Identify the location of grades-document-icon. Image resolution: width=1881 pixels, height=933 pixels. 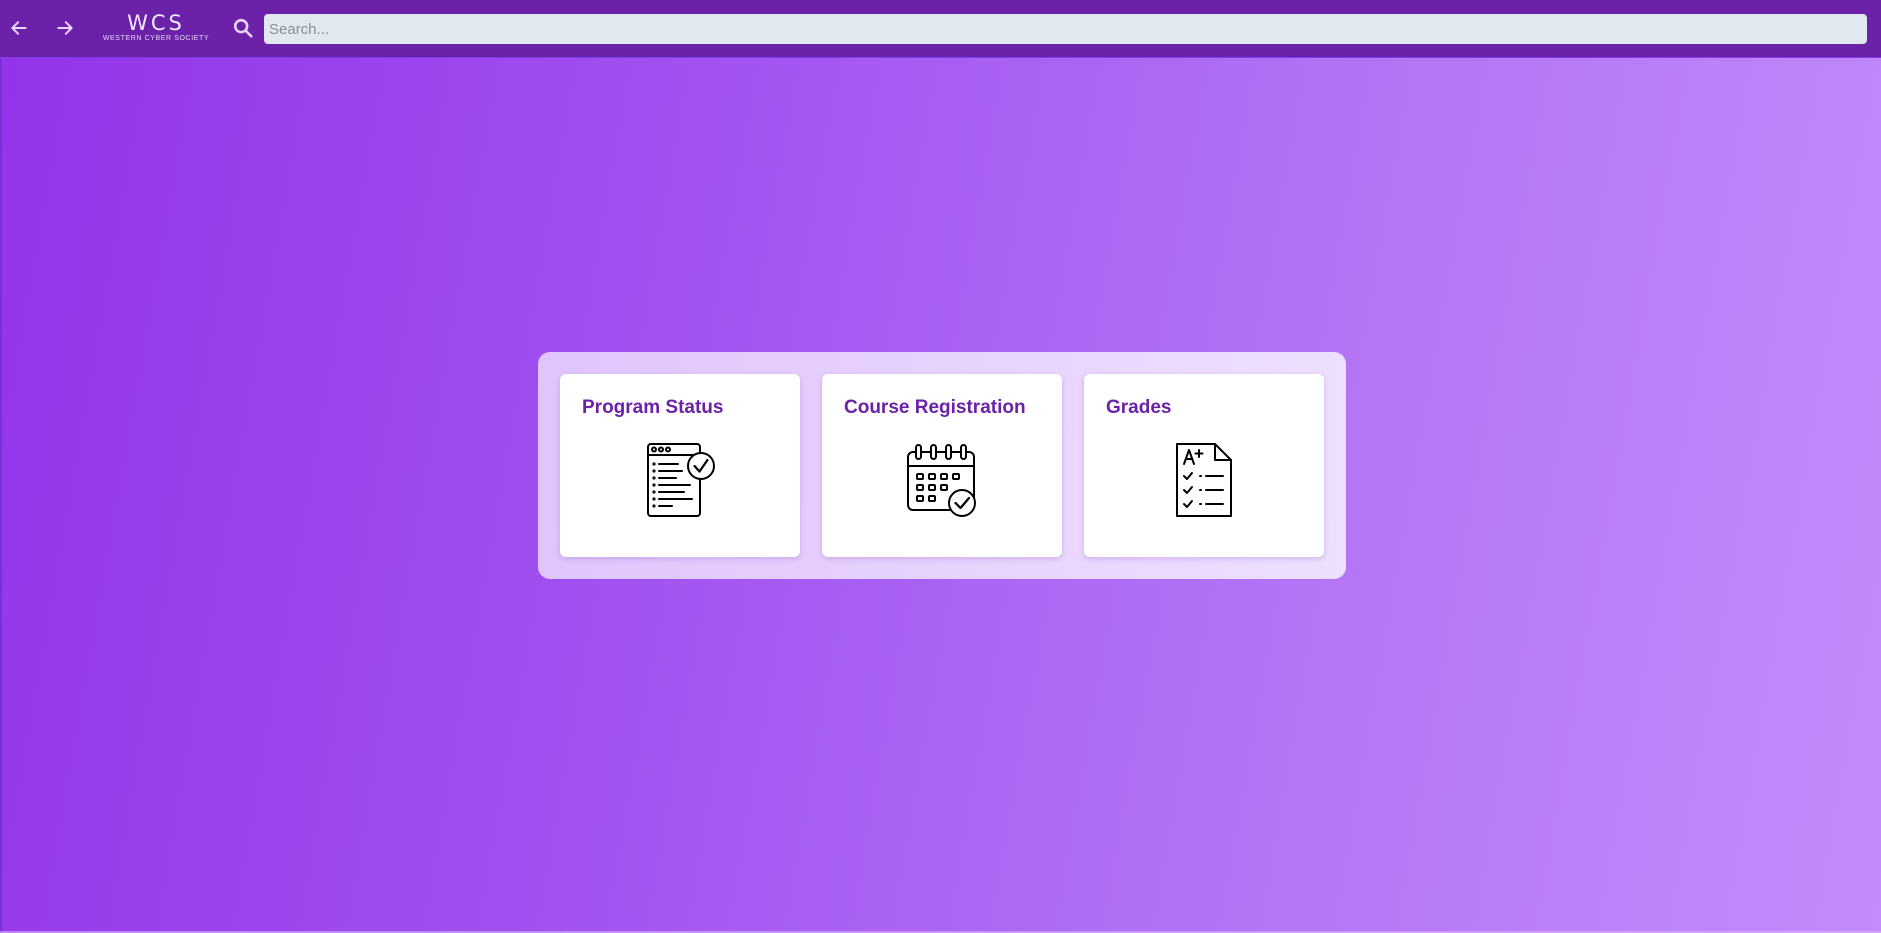
(1204, 480).